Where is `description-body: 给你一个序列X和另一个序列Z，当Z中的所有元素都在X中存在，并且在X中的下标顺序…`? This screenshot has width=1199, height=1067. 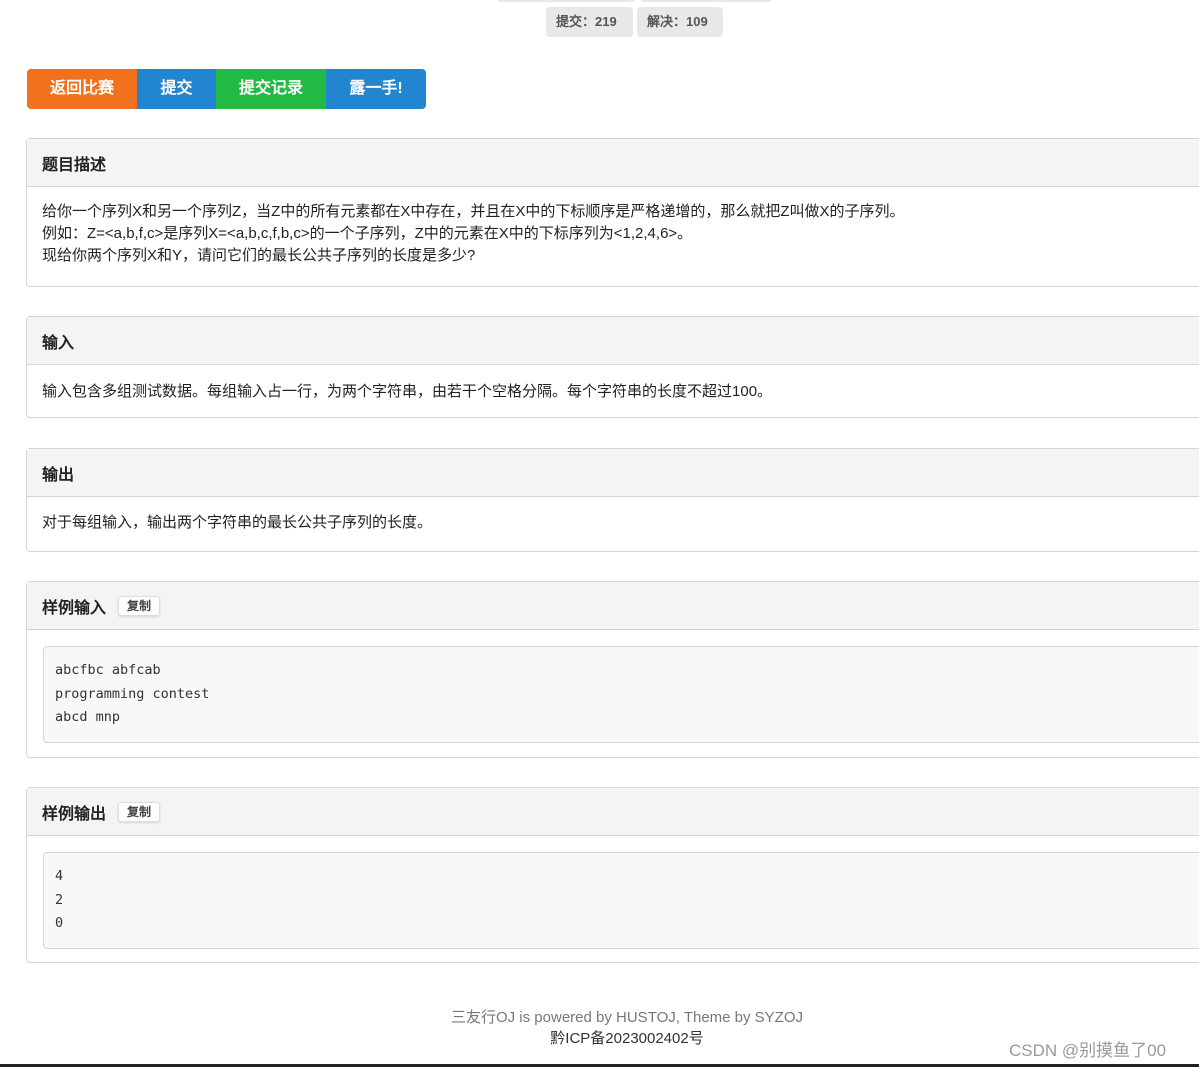
description-body: 给你一个序列X和另一个序列Z，当Z中的所有元素都在X中存在，并且在X中的下标顺序… is located at coordinates (613, 234).